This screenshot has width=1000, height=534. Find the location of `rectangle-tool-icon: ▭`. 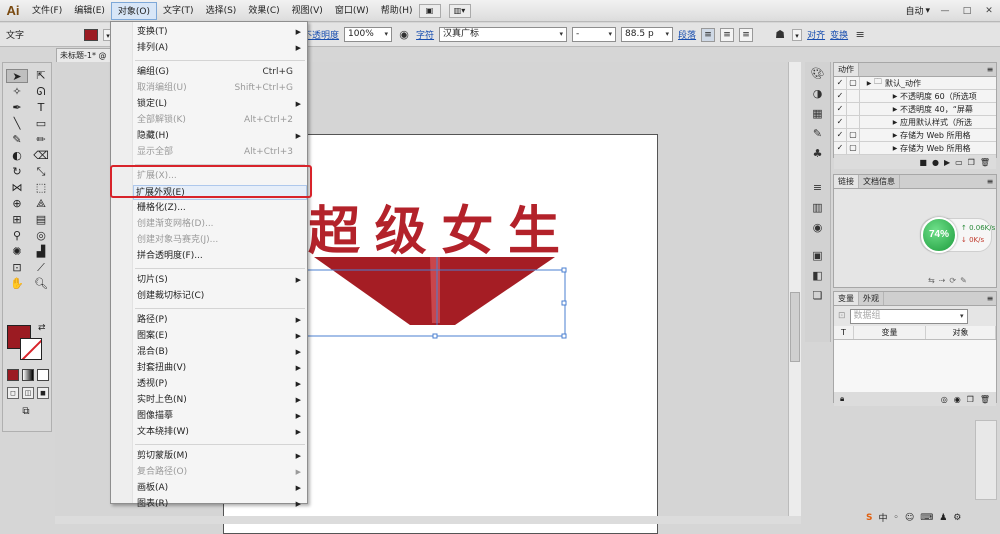

rectangle-tool-icon: ▭ is located at coordinates (41, 124).